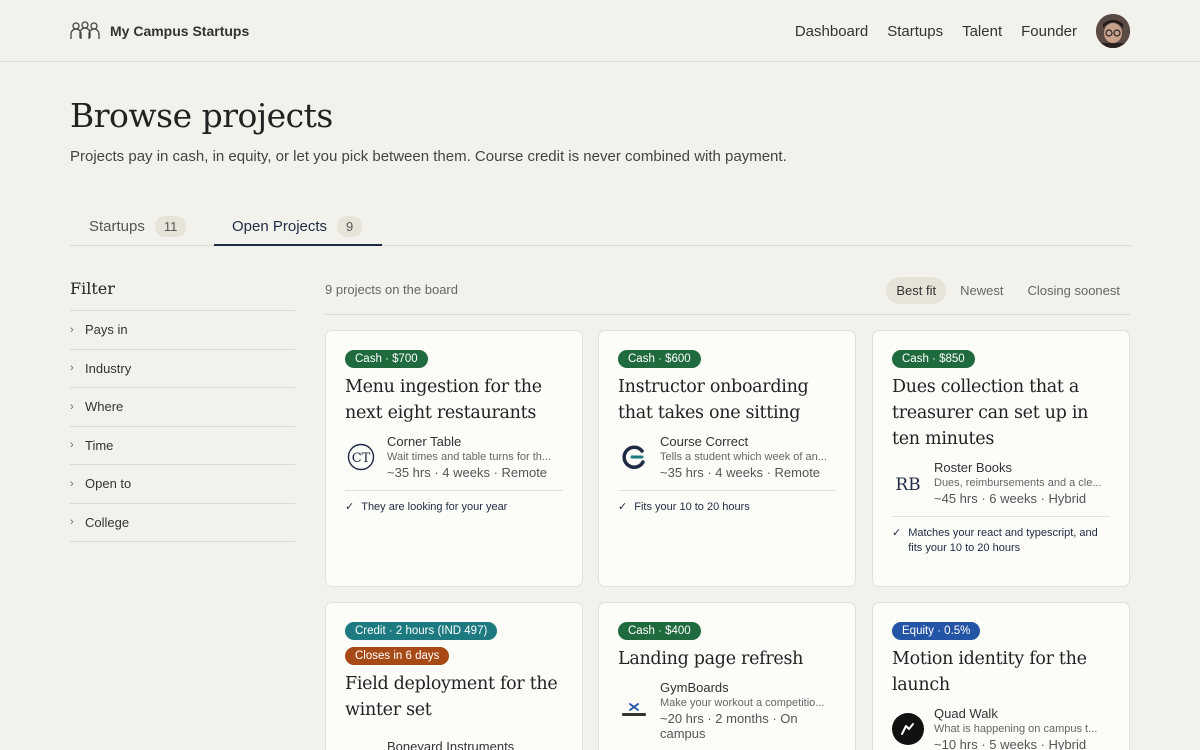 The width and height of the screenshot is (1200, 750). What do you see at coordinates (659, 359) in the screenshot?
I see `pay-badge: Cash · $600` at bounding box center [659, 359].